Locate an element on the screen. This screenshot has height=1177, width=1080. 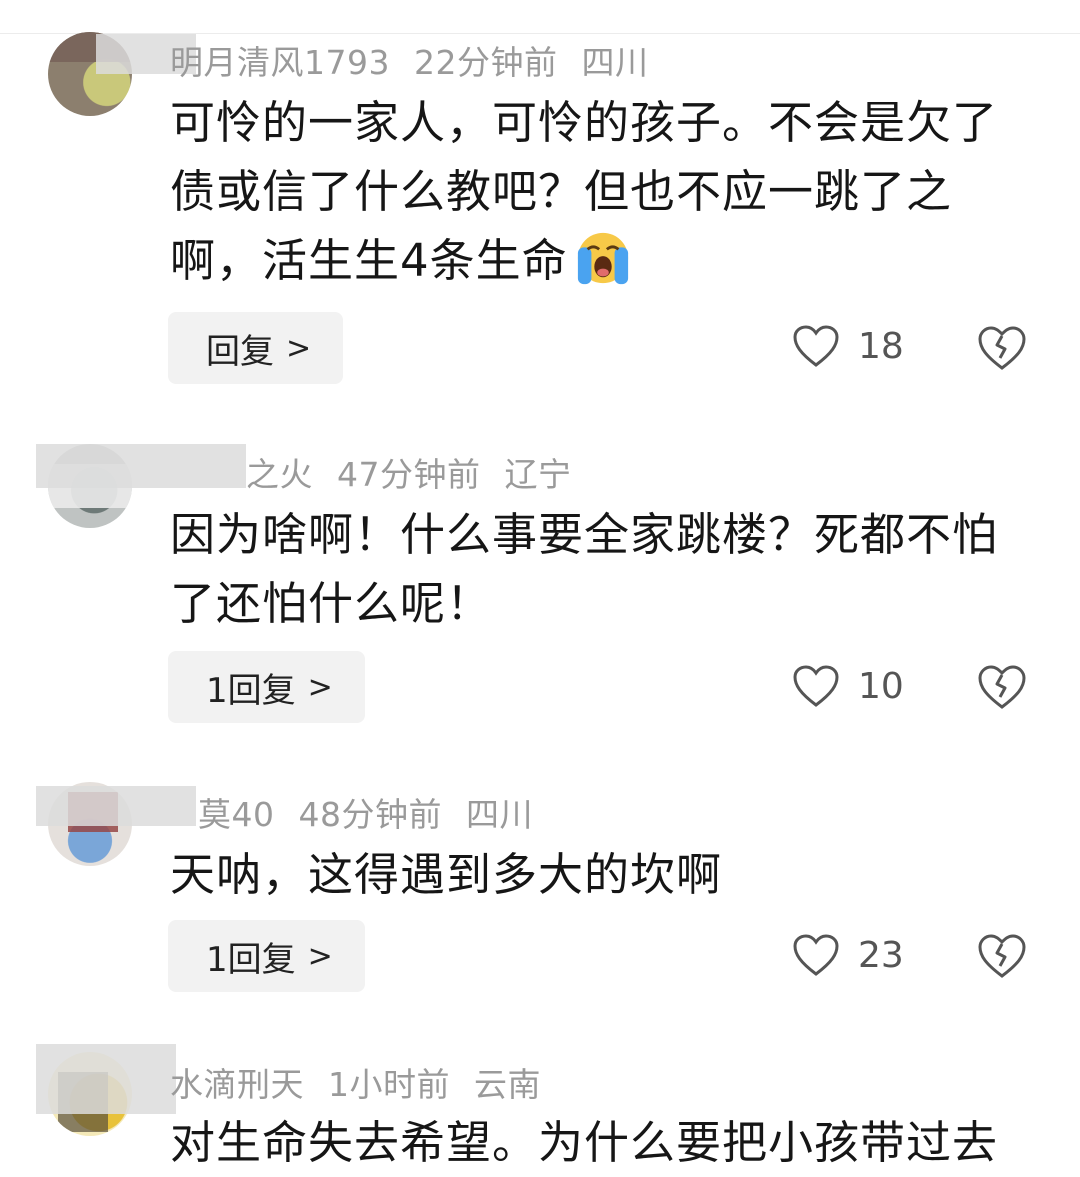
timestamp: 1小时前 is located at coordinates (389, 1084).